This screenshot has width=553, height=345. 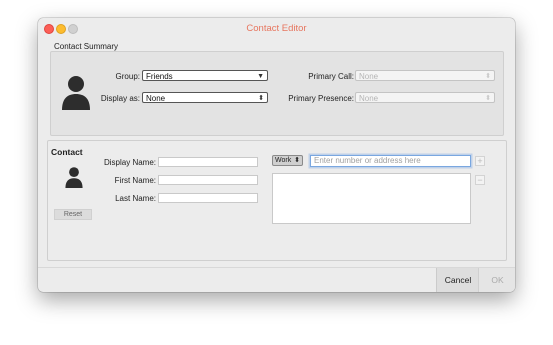 I want to click on last-name-field, so click(x=208, y=198).